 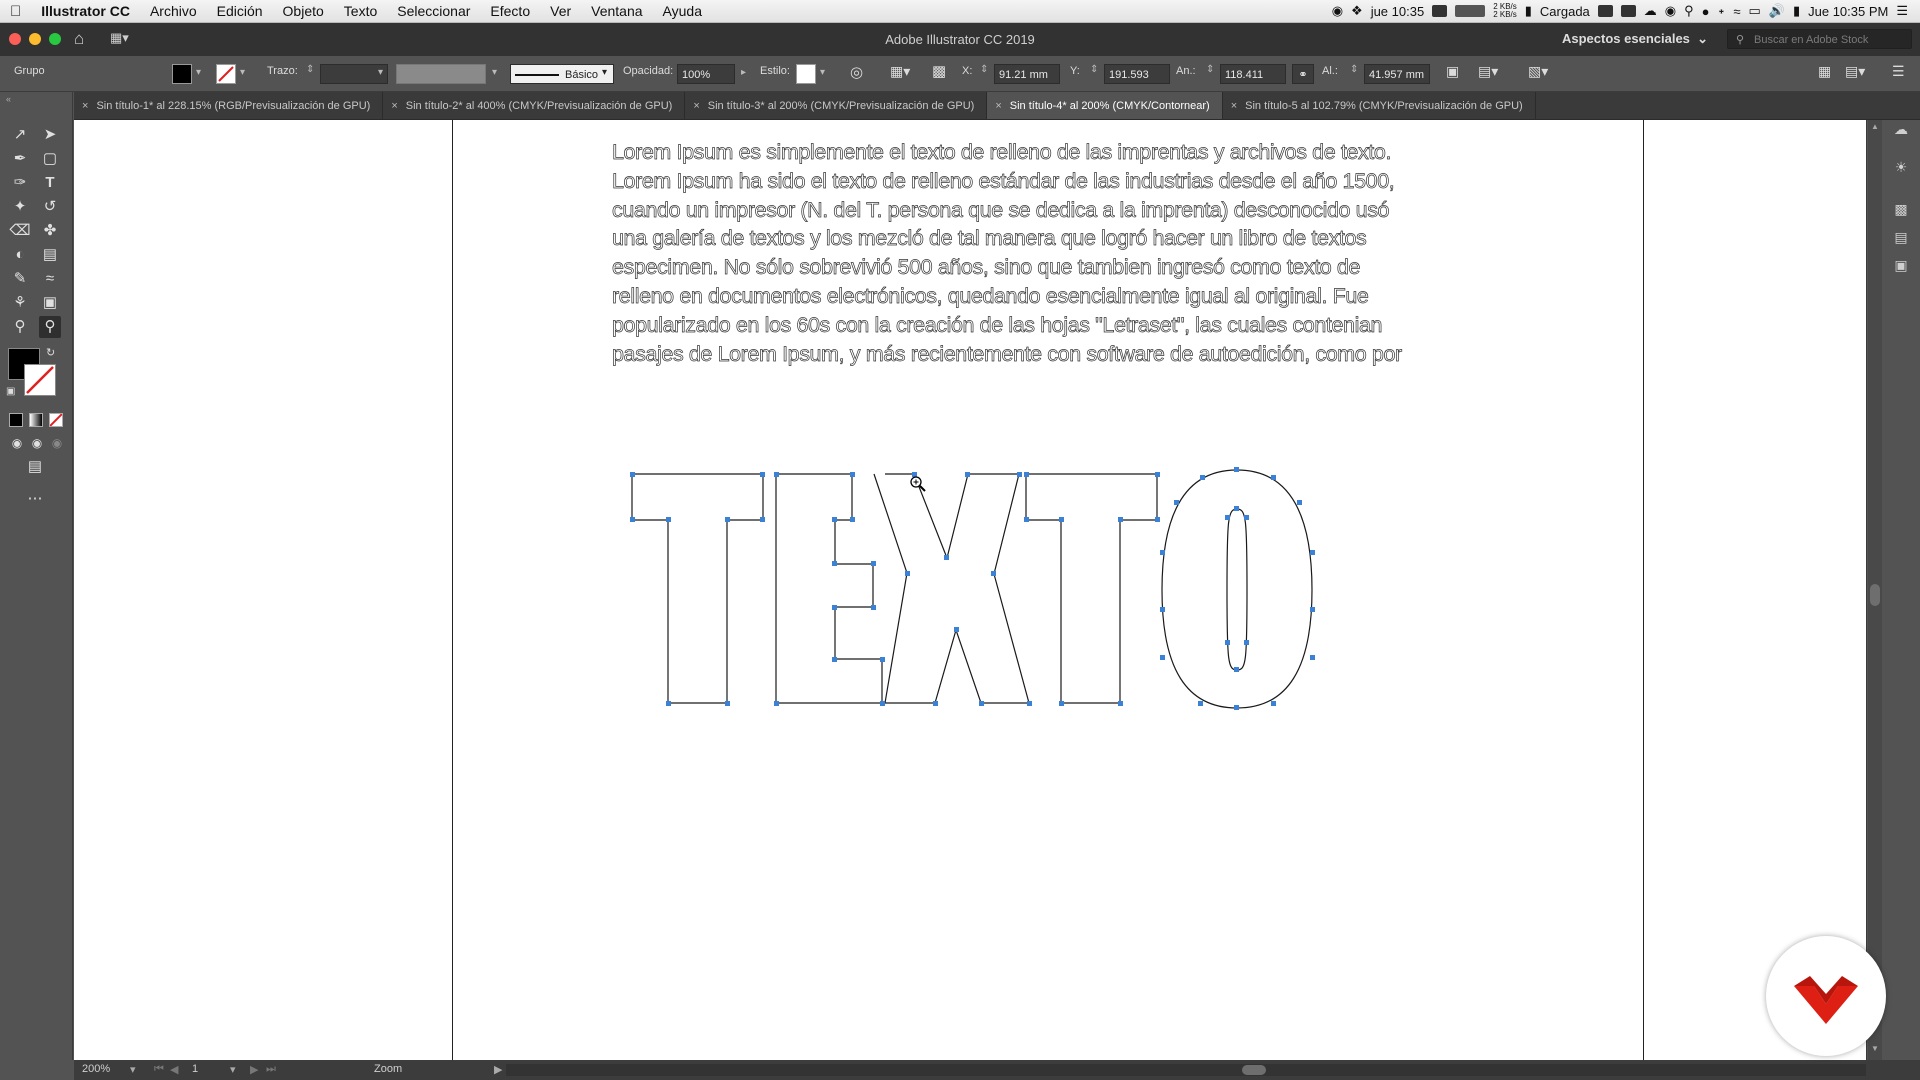 I want to click on volume-icon: 🔊, so click(x=1777, y=11).